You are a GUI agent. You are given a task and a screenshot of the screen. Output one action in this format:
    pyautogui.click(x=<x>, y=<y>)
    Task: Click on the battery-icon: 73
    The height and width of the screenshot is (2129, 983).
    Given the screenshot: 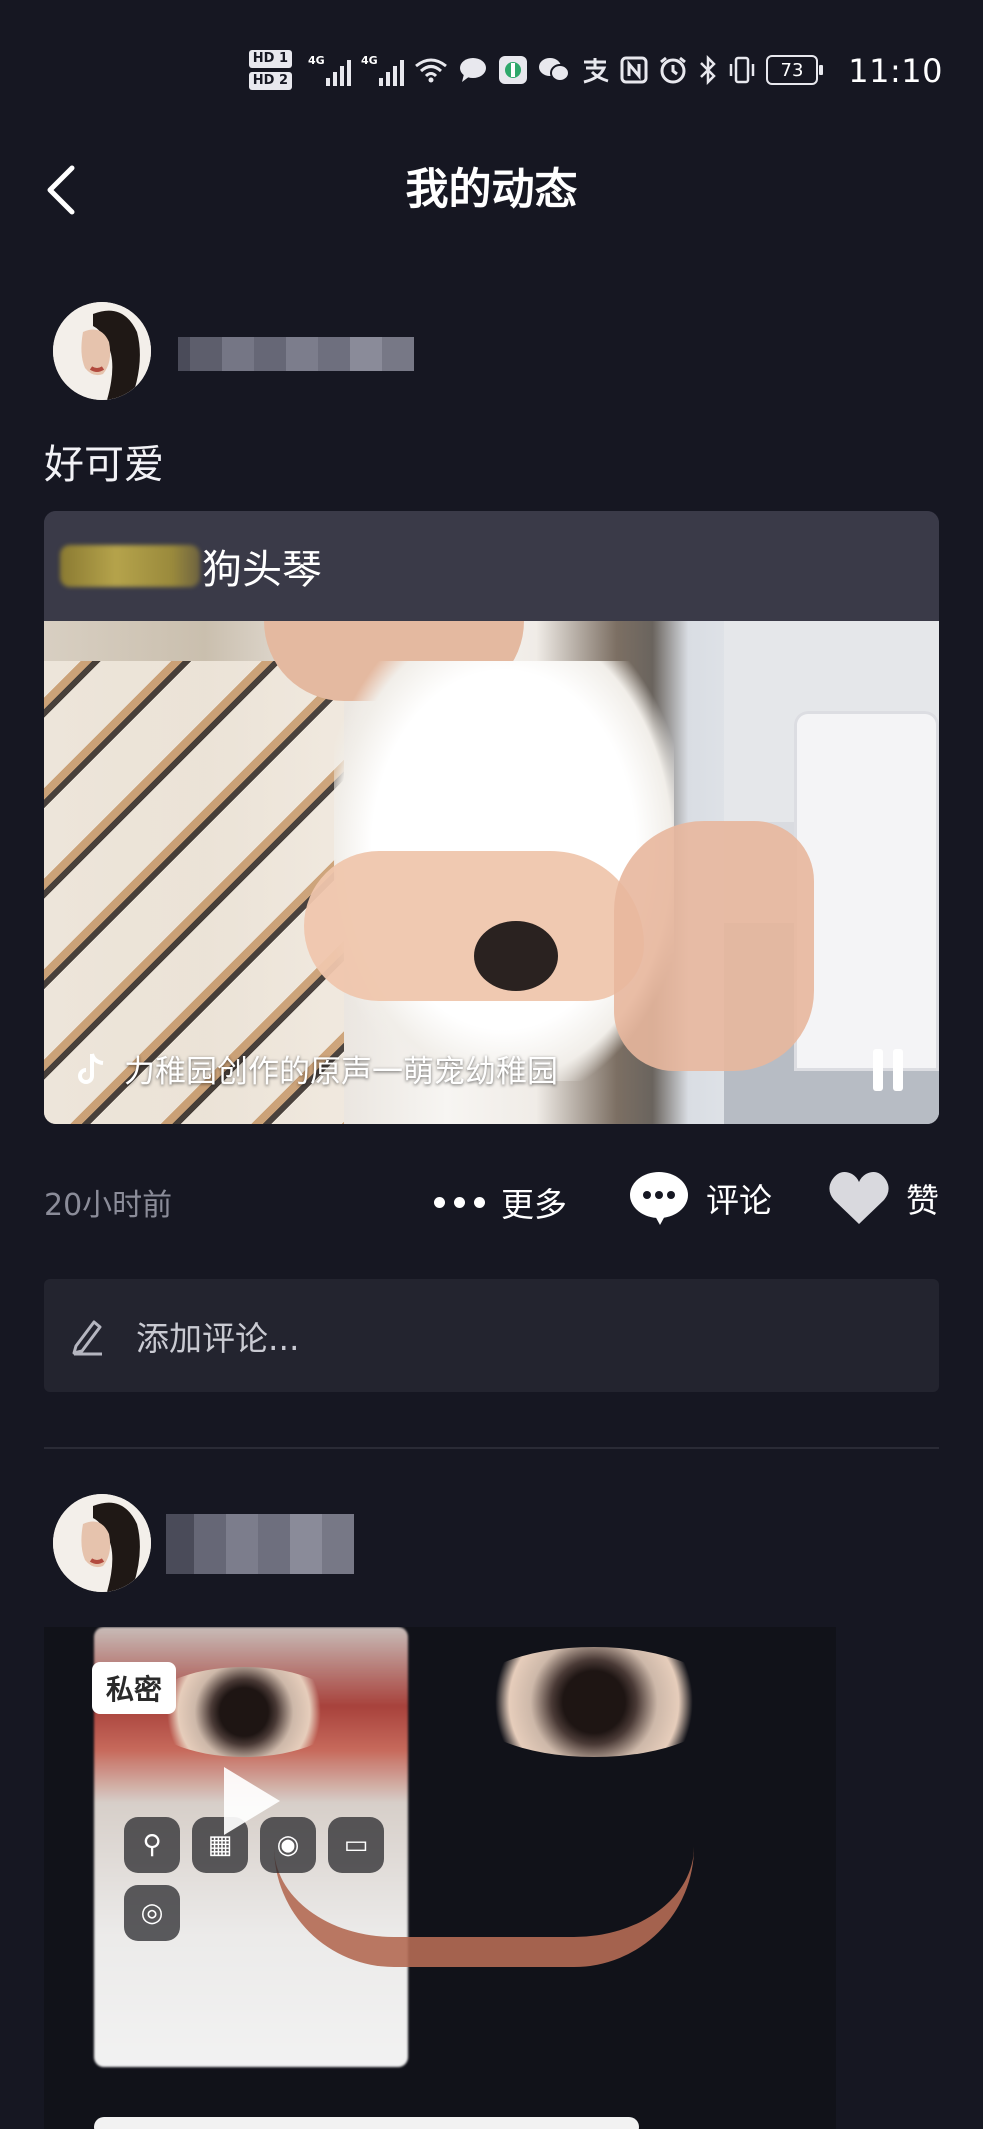 What is the action you would take?
    pyautogui.click(x=794, y=70)
    